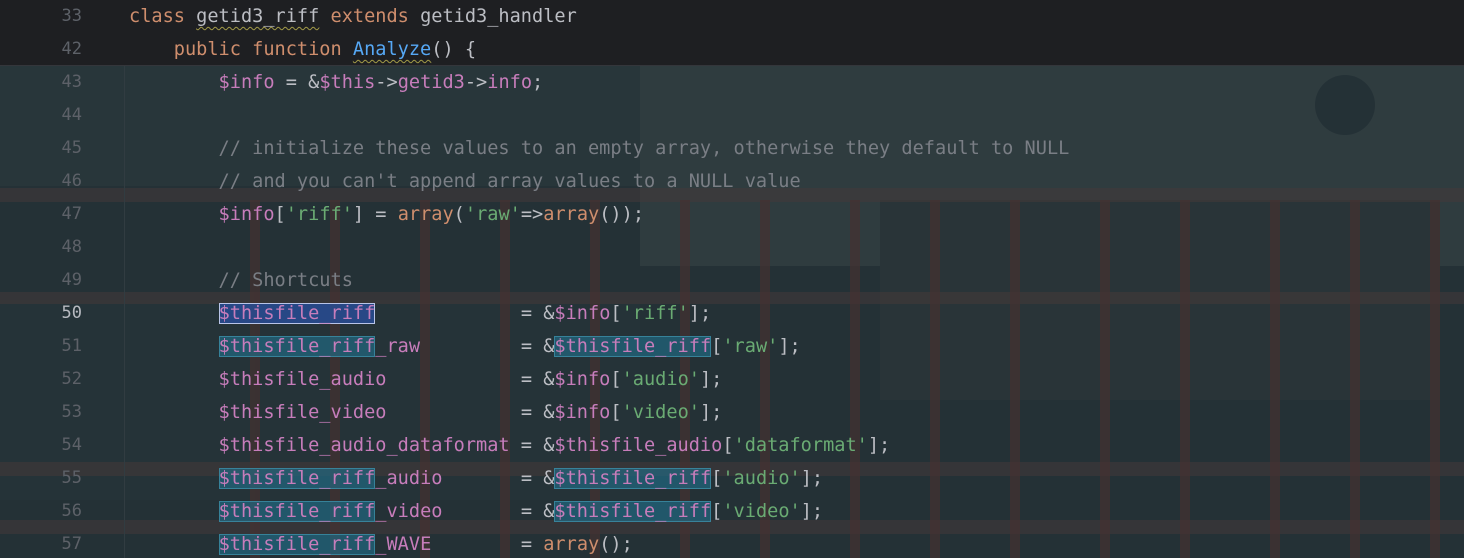 This screenshot has width=1464, height=558. Describe the element at coordinates (487, 544) in the screenshot. I see `code-token: =` at that location.